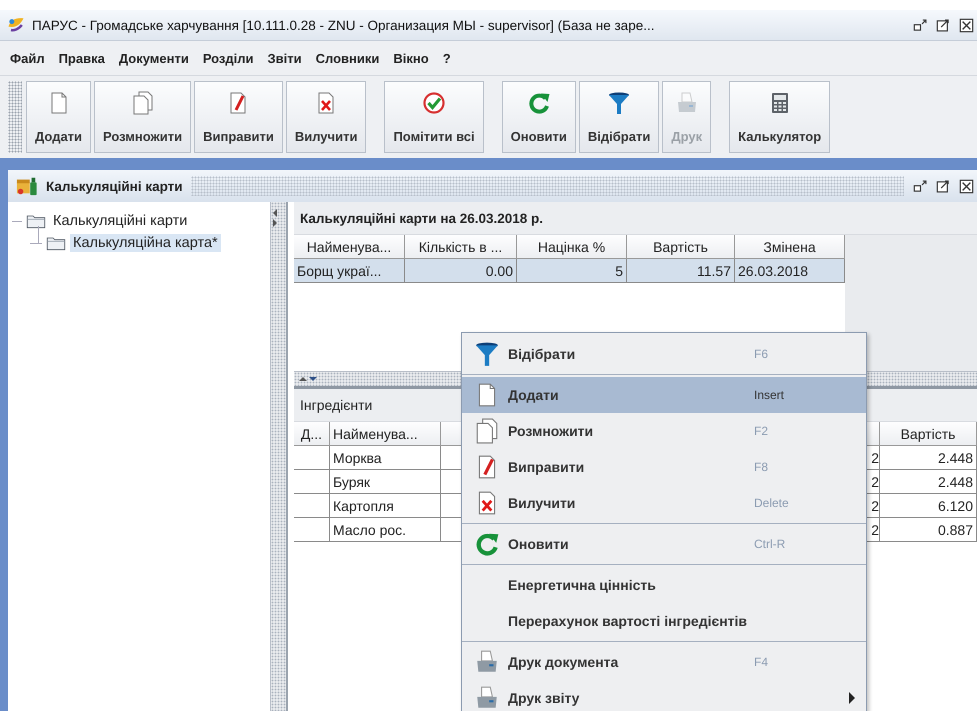 The width and height of the screenshot is (977, 711). Describe the element at coordinates (664, 395) in the screenshot. I see `menu-item: Додати Insert` at that location.